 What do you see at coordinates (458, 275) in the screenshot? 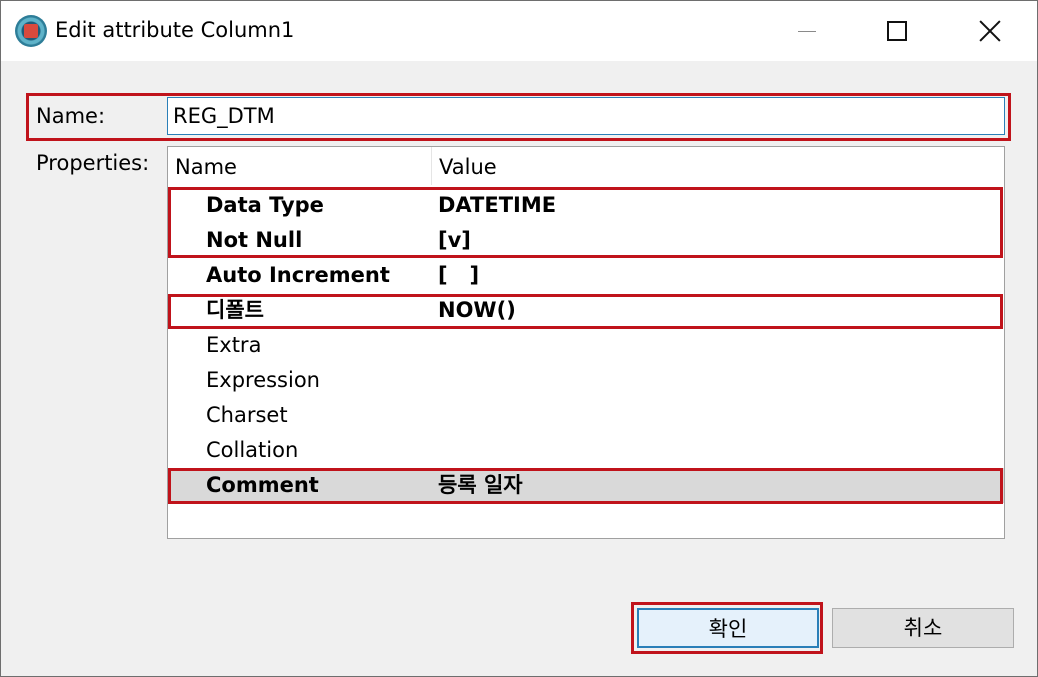
I see `row-value-cell: [ ]` at bounding box center [458, 275].